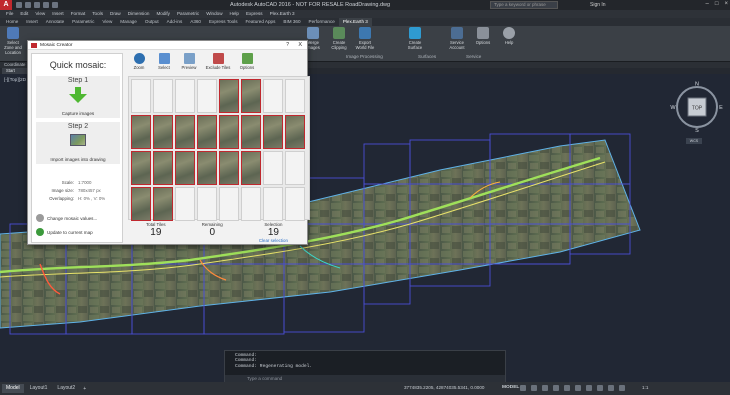 The height and width of the screenshot is (395, 730). I want to click on select-button: Select, so click(164, 64).